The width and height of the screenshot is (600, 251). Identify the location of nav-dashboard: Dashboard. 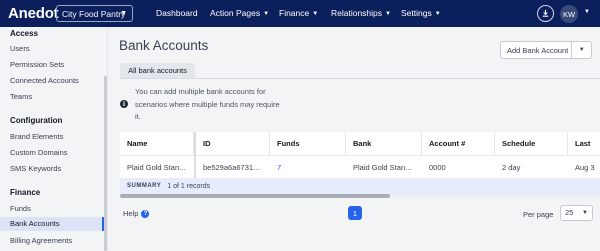
(177, 13).